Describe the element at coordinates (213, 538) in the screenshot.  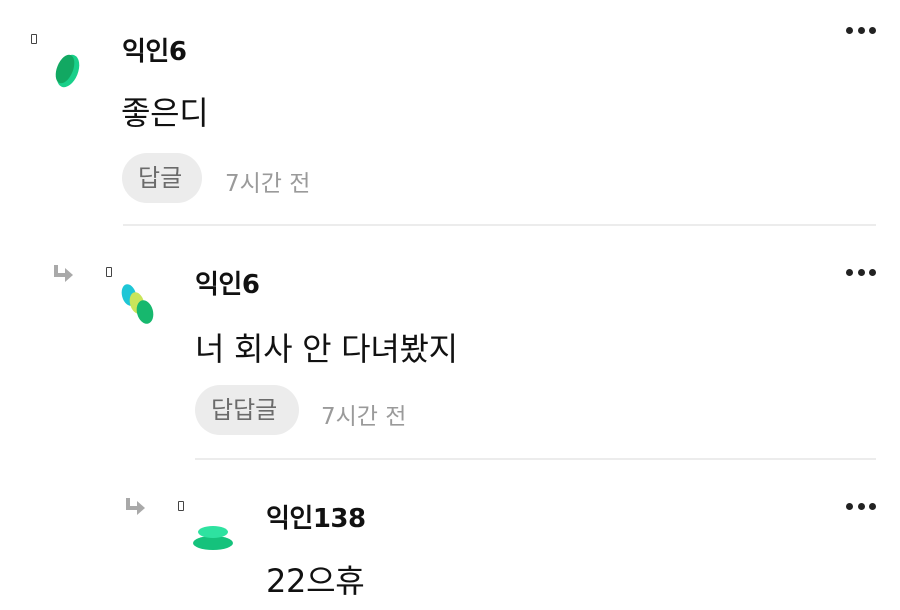
I see `stacked-disc-avatar-icon` at that location.